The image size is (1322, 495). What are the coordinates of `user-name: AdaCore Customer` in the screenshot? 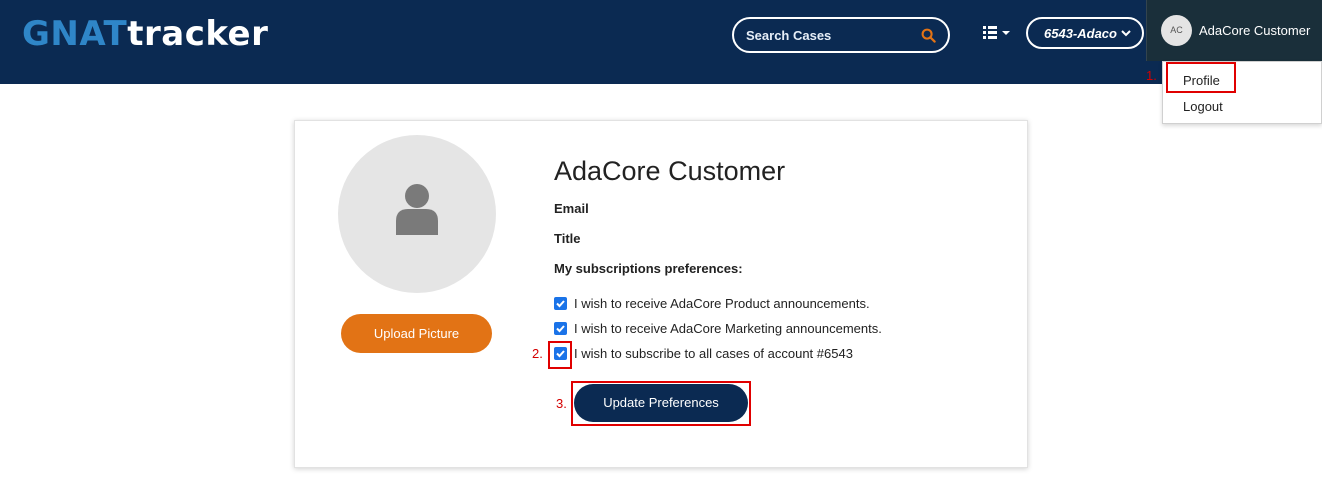 It's located at (1255, 30).